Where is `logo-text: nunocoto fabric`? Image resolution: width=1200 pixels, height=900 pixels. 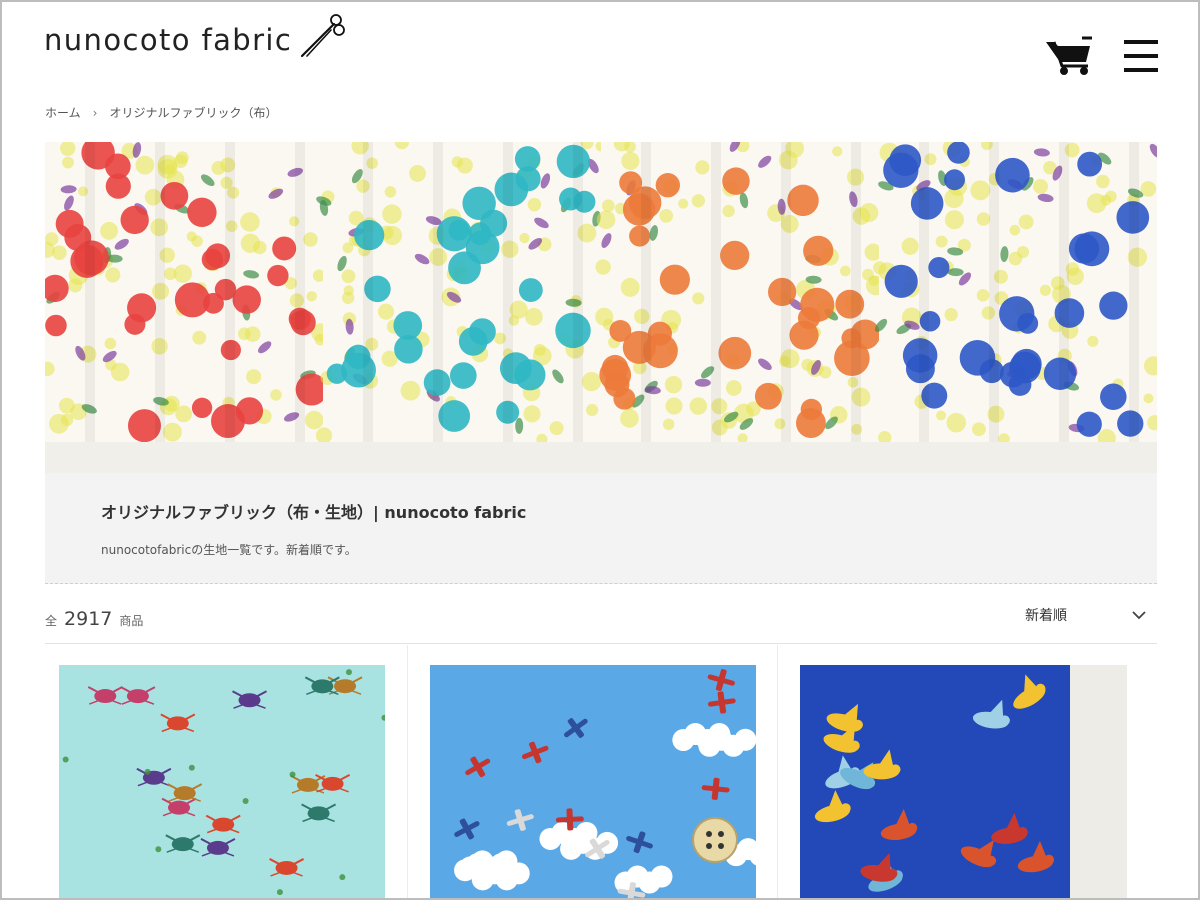
logo-text: nunocoto fabric is located at coordinates (168, 40).